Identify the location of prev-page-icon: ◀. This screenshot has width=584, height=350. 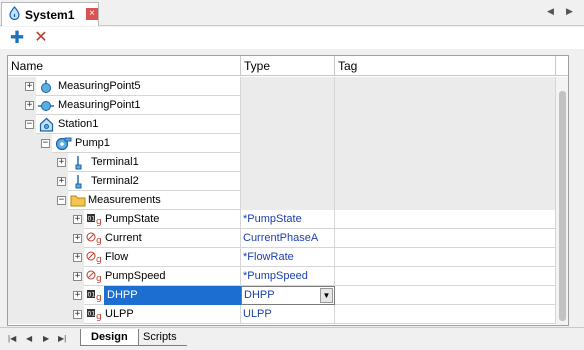
(29, 338).